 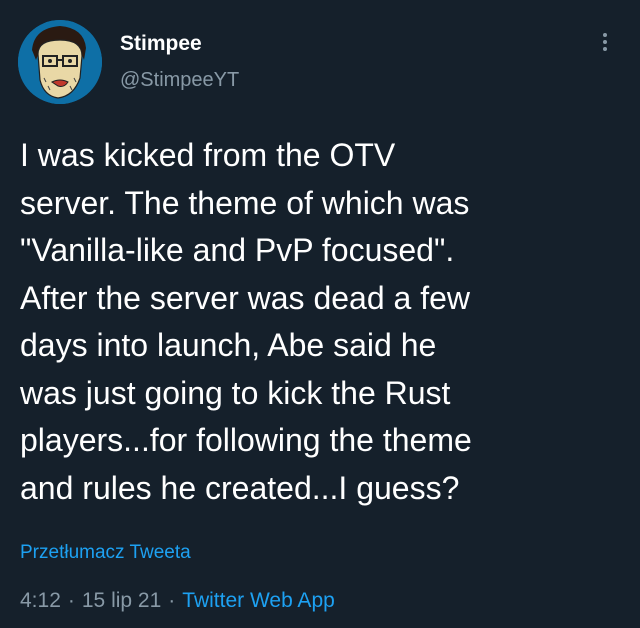 What do you see at coordinates (177, 601) in the screenshot?
I see `tweet-meta: 4:12 · 15 lip 21 · Twitter Web App` at bounding box center [177, 601].